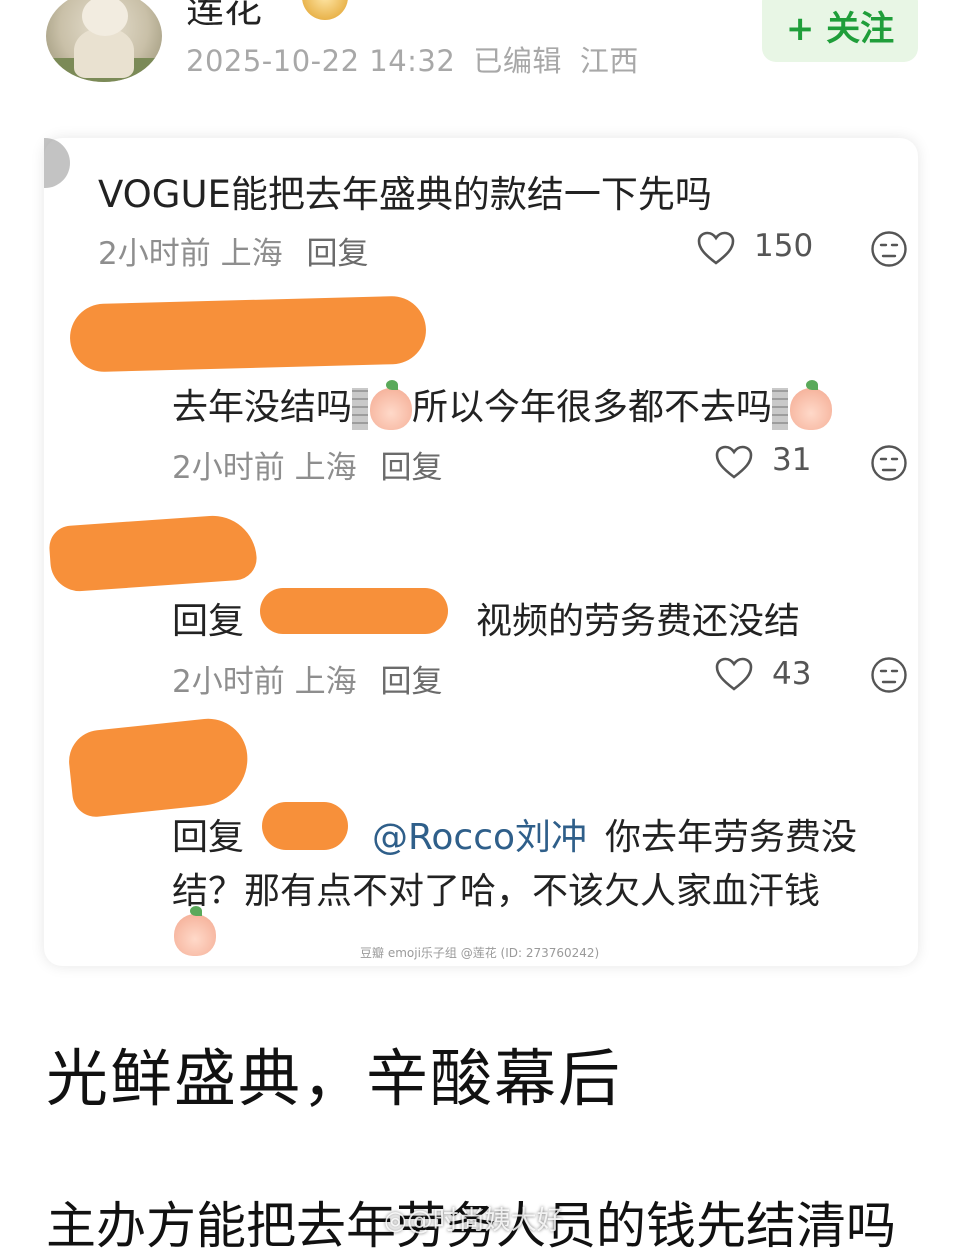  I want to click on post-meta: 2025-10-22 14:32 已编辑 江西, so click(421, 59).